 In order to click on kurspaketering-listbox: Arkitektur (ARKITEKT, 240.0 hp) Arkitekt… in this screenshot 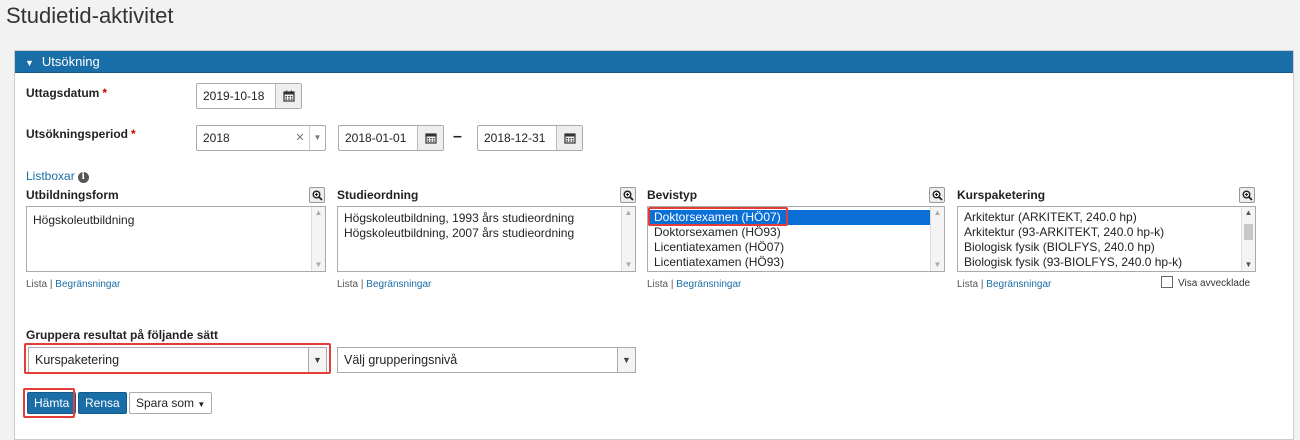, I will do `click(1106, 239)`.